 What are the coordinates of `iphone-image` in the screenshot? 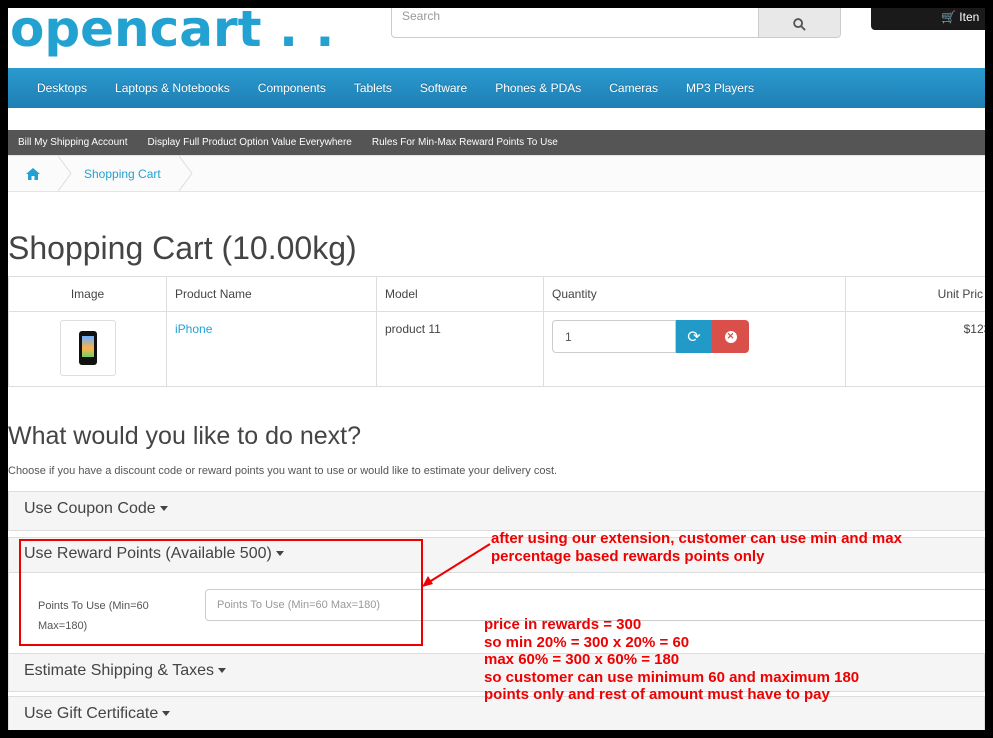 It's located at (87, 348).